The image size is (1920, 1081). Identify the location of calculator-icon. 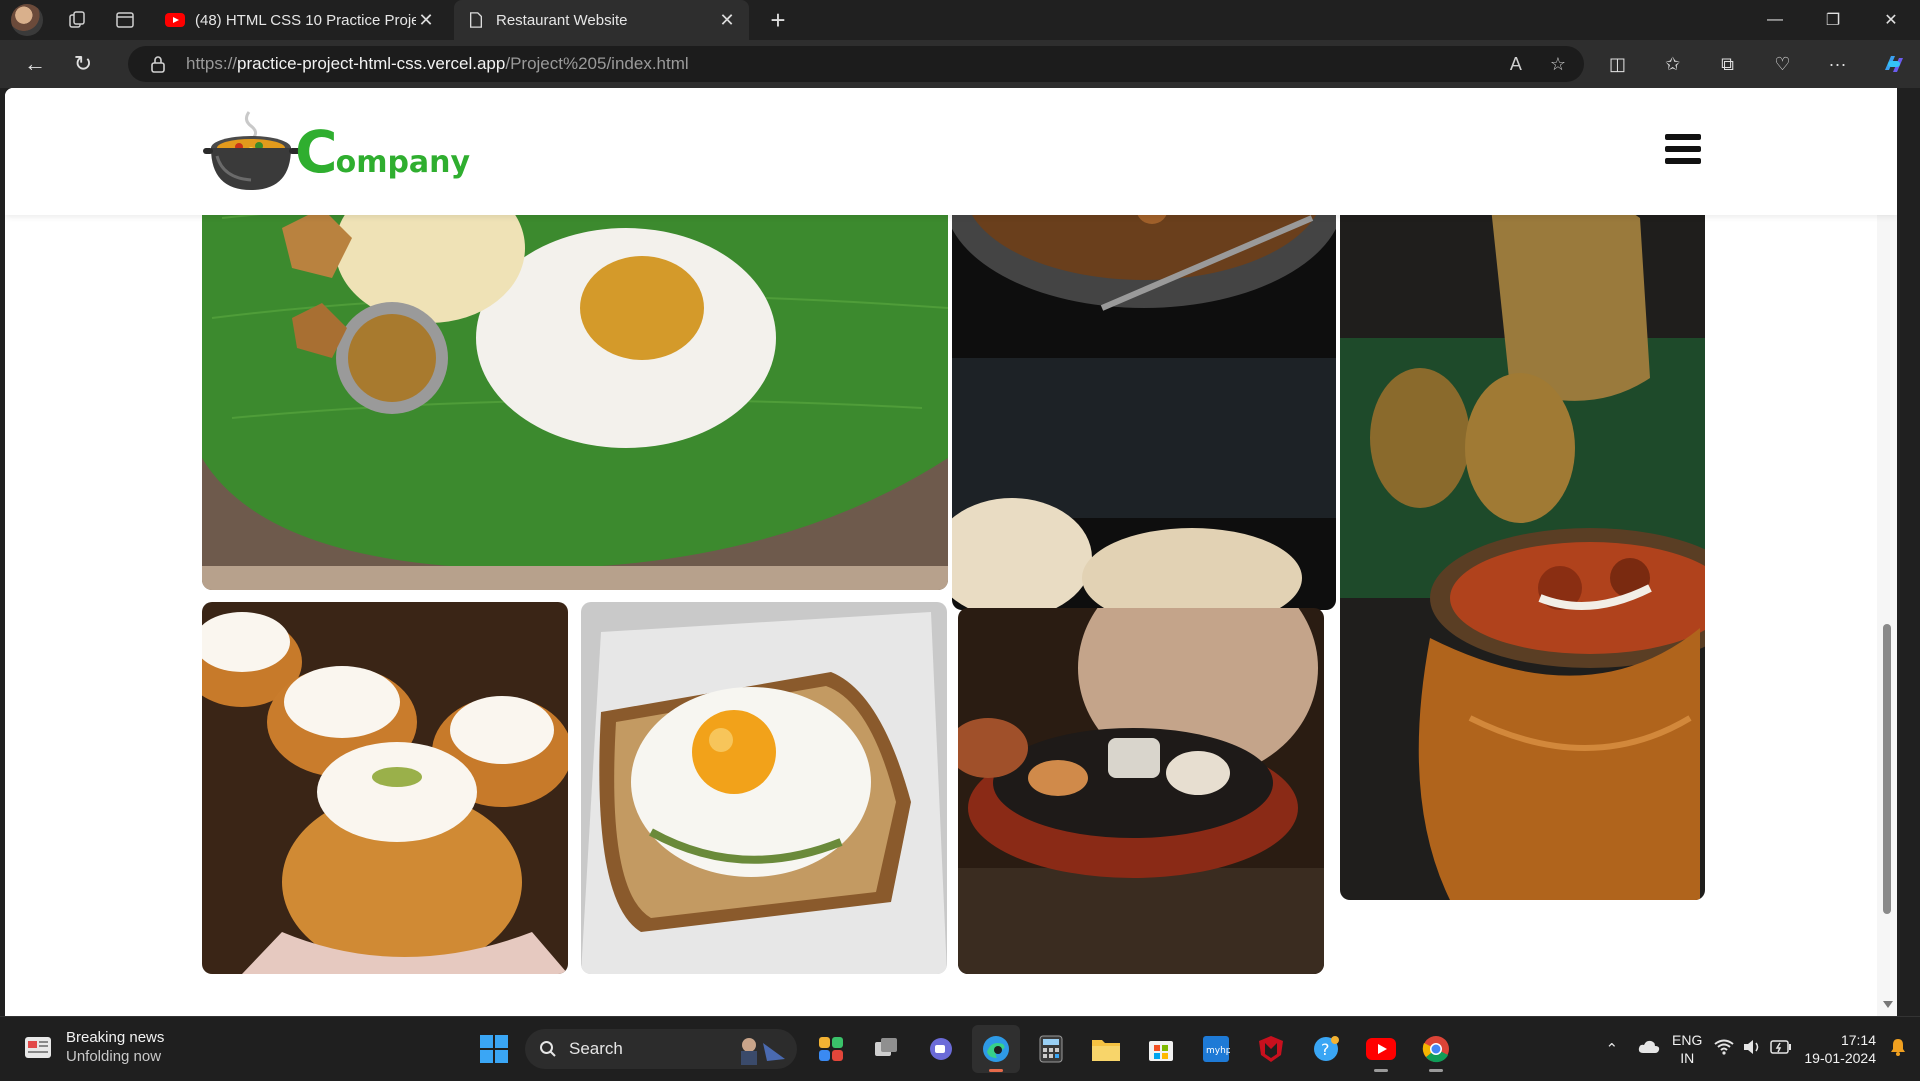
(1051, 1049).